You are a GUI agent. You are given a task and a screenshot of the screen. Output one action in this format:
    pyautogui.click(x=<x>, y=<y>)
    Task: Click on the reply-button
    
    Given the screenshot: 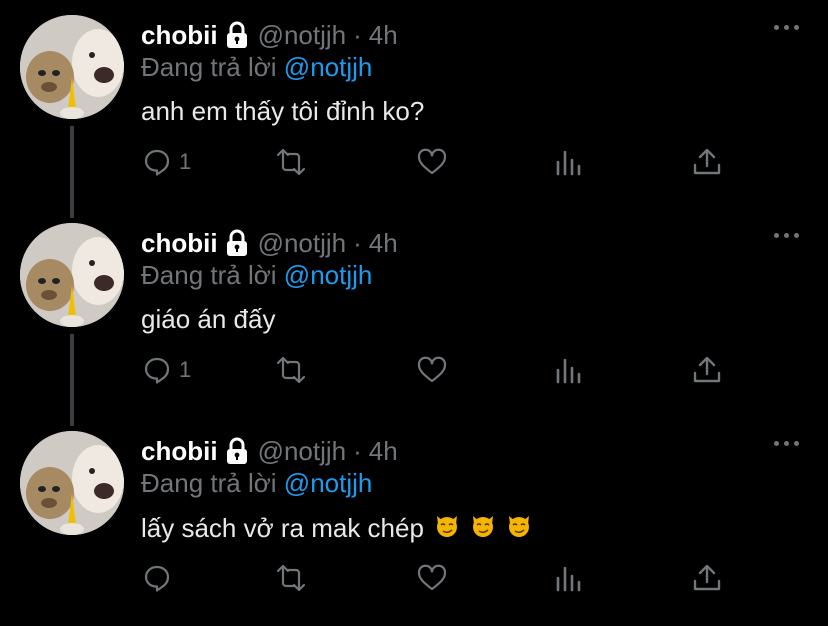 What is the action you would take?
    pyautogui.click(x=160, y=578)
    